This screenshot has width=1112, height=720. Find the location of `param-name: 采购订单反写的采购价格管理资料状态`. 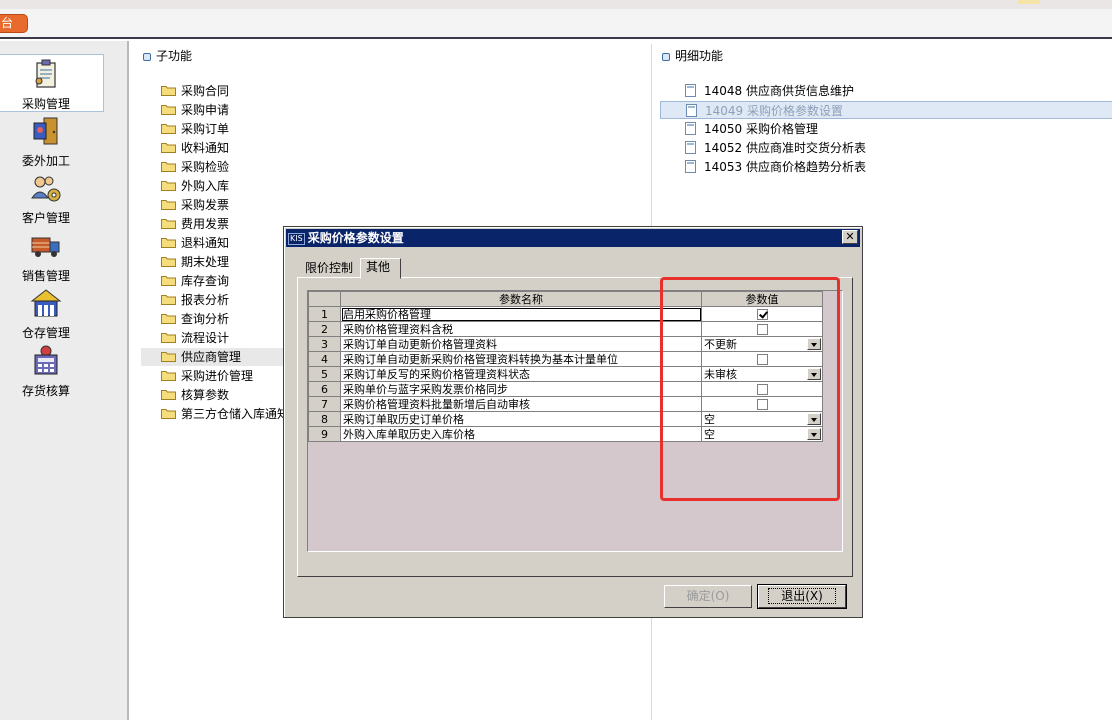

param-name: 采购订单反写的采购价格管理资料状态 is located at coordinates (521, 374).